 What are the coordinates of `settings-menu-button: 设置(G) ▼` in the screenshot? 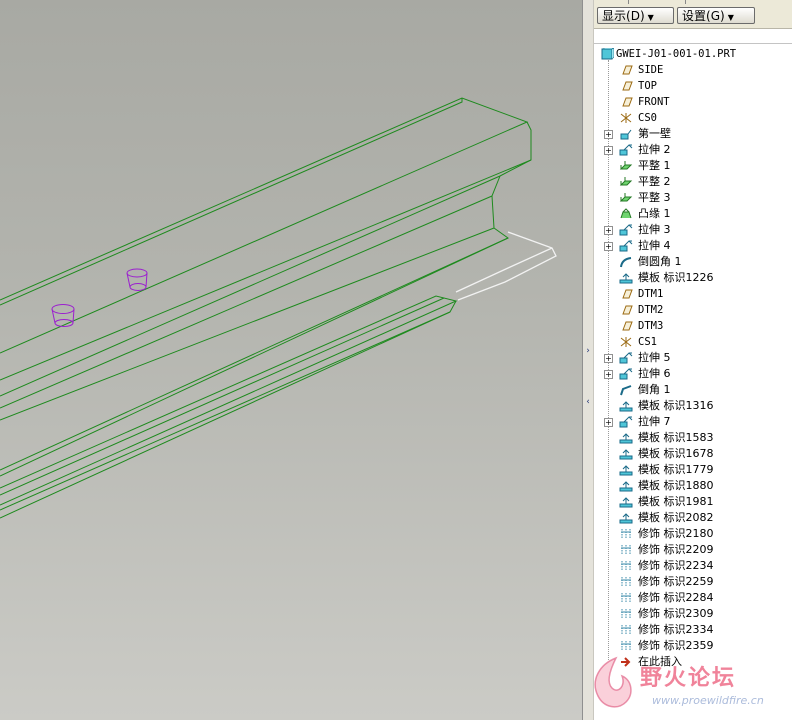 It's located at (716, 15).